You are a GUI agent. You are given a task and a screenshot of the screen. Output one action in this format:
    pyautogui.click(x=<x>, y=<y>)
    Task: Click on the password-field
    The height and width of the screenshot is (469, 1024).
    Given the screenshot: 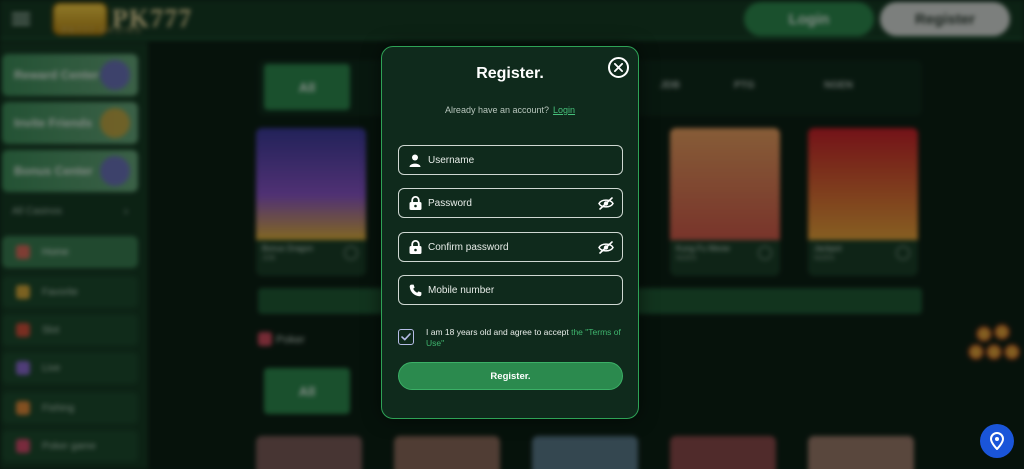 What is the action you would take?
    pyautogui.click(x=510, y=203)
    